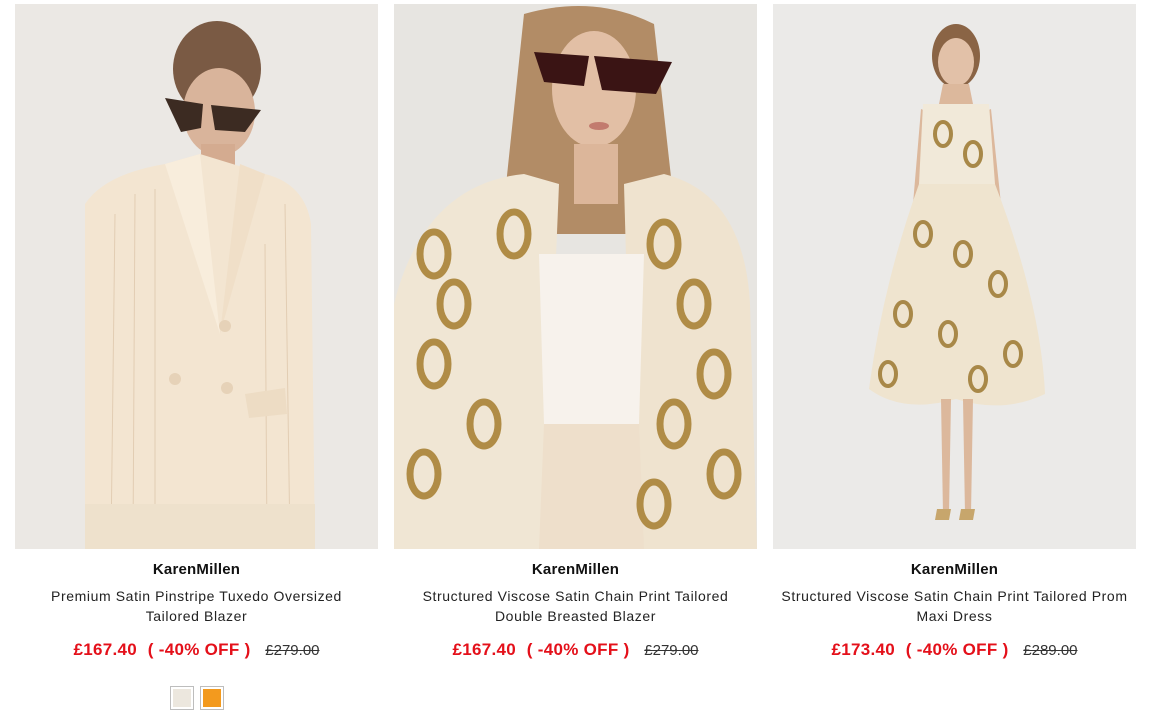 This screenshot has height=728, width=1155. I want to click on color-swatches, so click(196, 698).